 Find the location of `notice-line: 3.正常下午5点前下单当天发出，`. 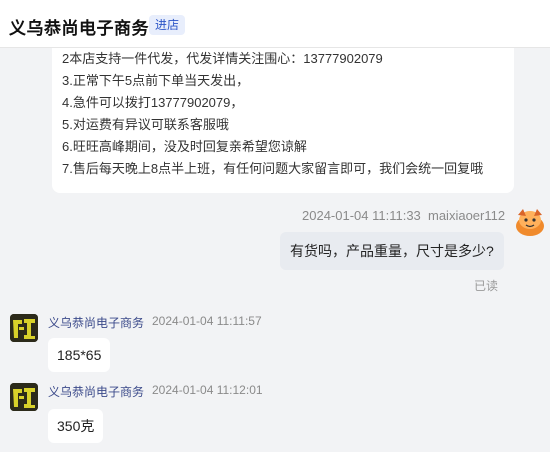

notice-line: 3.正常下午5点前下单当天发出， is located at coordinates (156, 80).